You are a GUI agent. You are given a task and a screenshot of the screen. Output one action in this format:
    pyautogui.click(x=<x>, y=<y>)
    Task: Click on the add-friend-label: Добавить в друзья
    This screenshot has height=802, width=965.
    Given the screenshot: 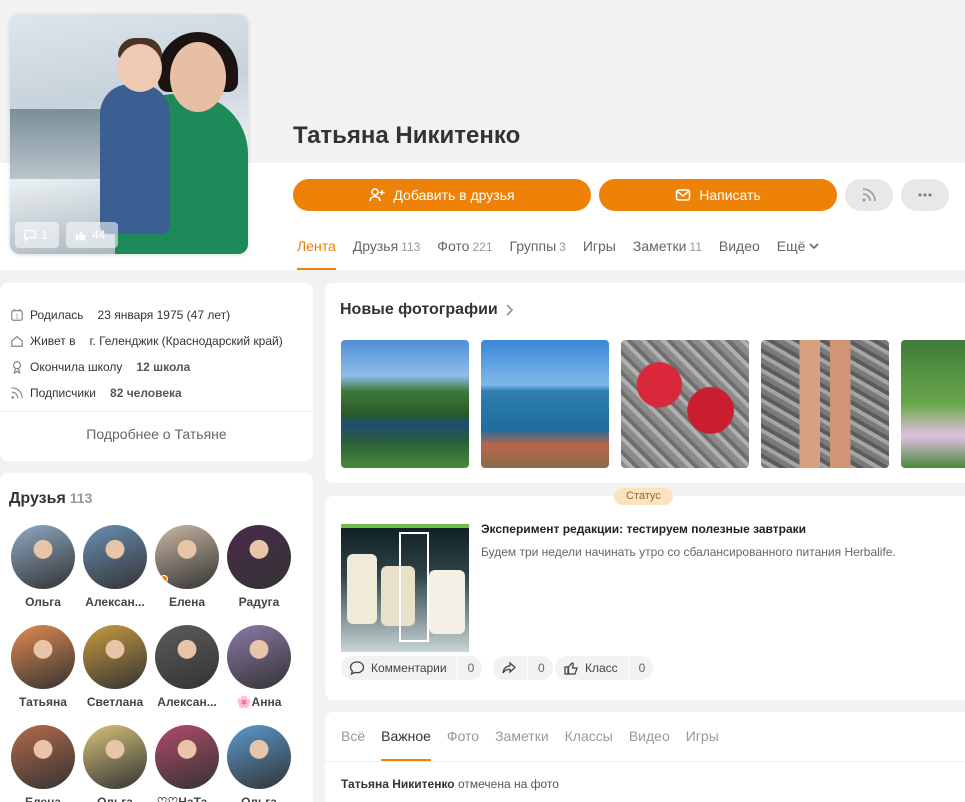 What is the action you would take?
    pyautogui.click(x=454, y=195)
    